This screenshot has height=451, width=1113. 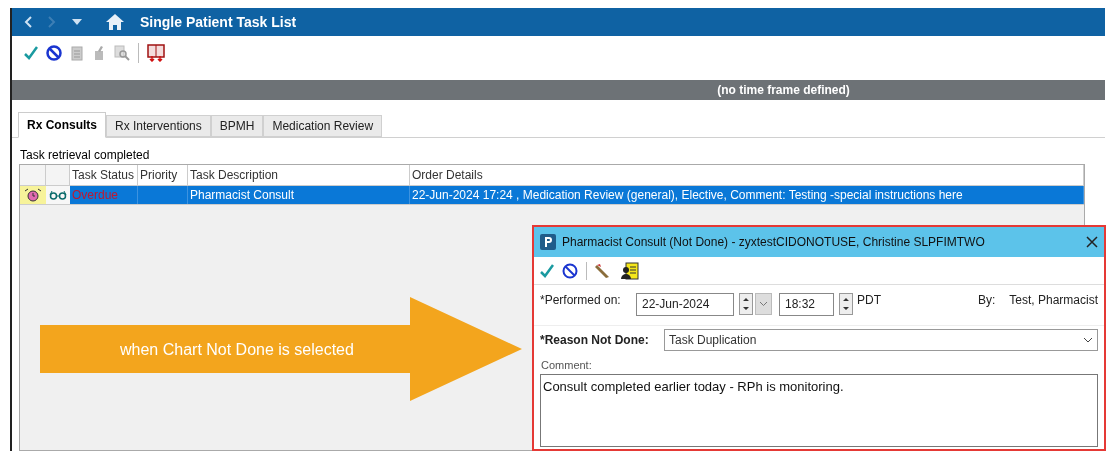 I want to click on date-field: 22-Jun-2024, so click(x=685, y=304).